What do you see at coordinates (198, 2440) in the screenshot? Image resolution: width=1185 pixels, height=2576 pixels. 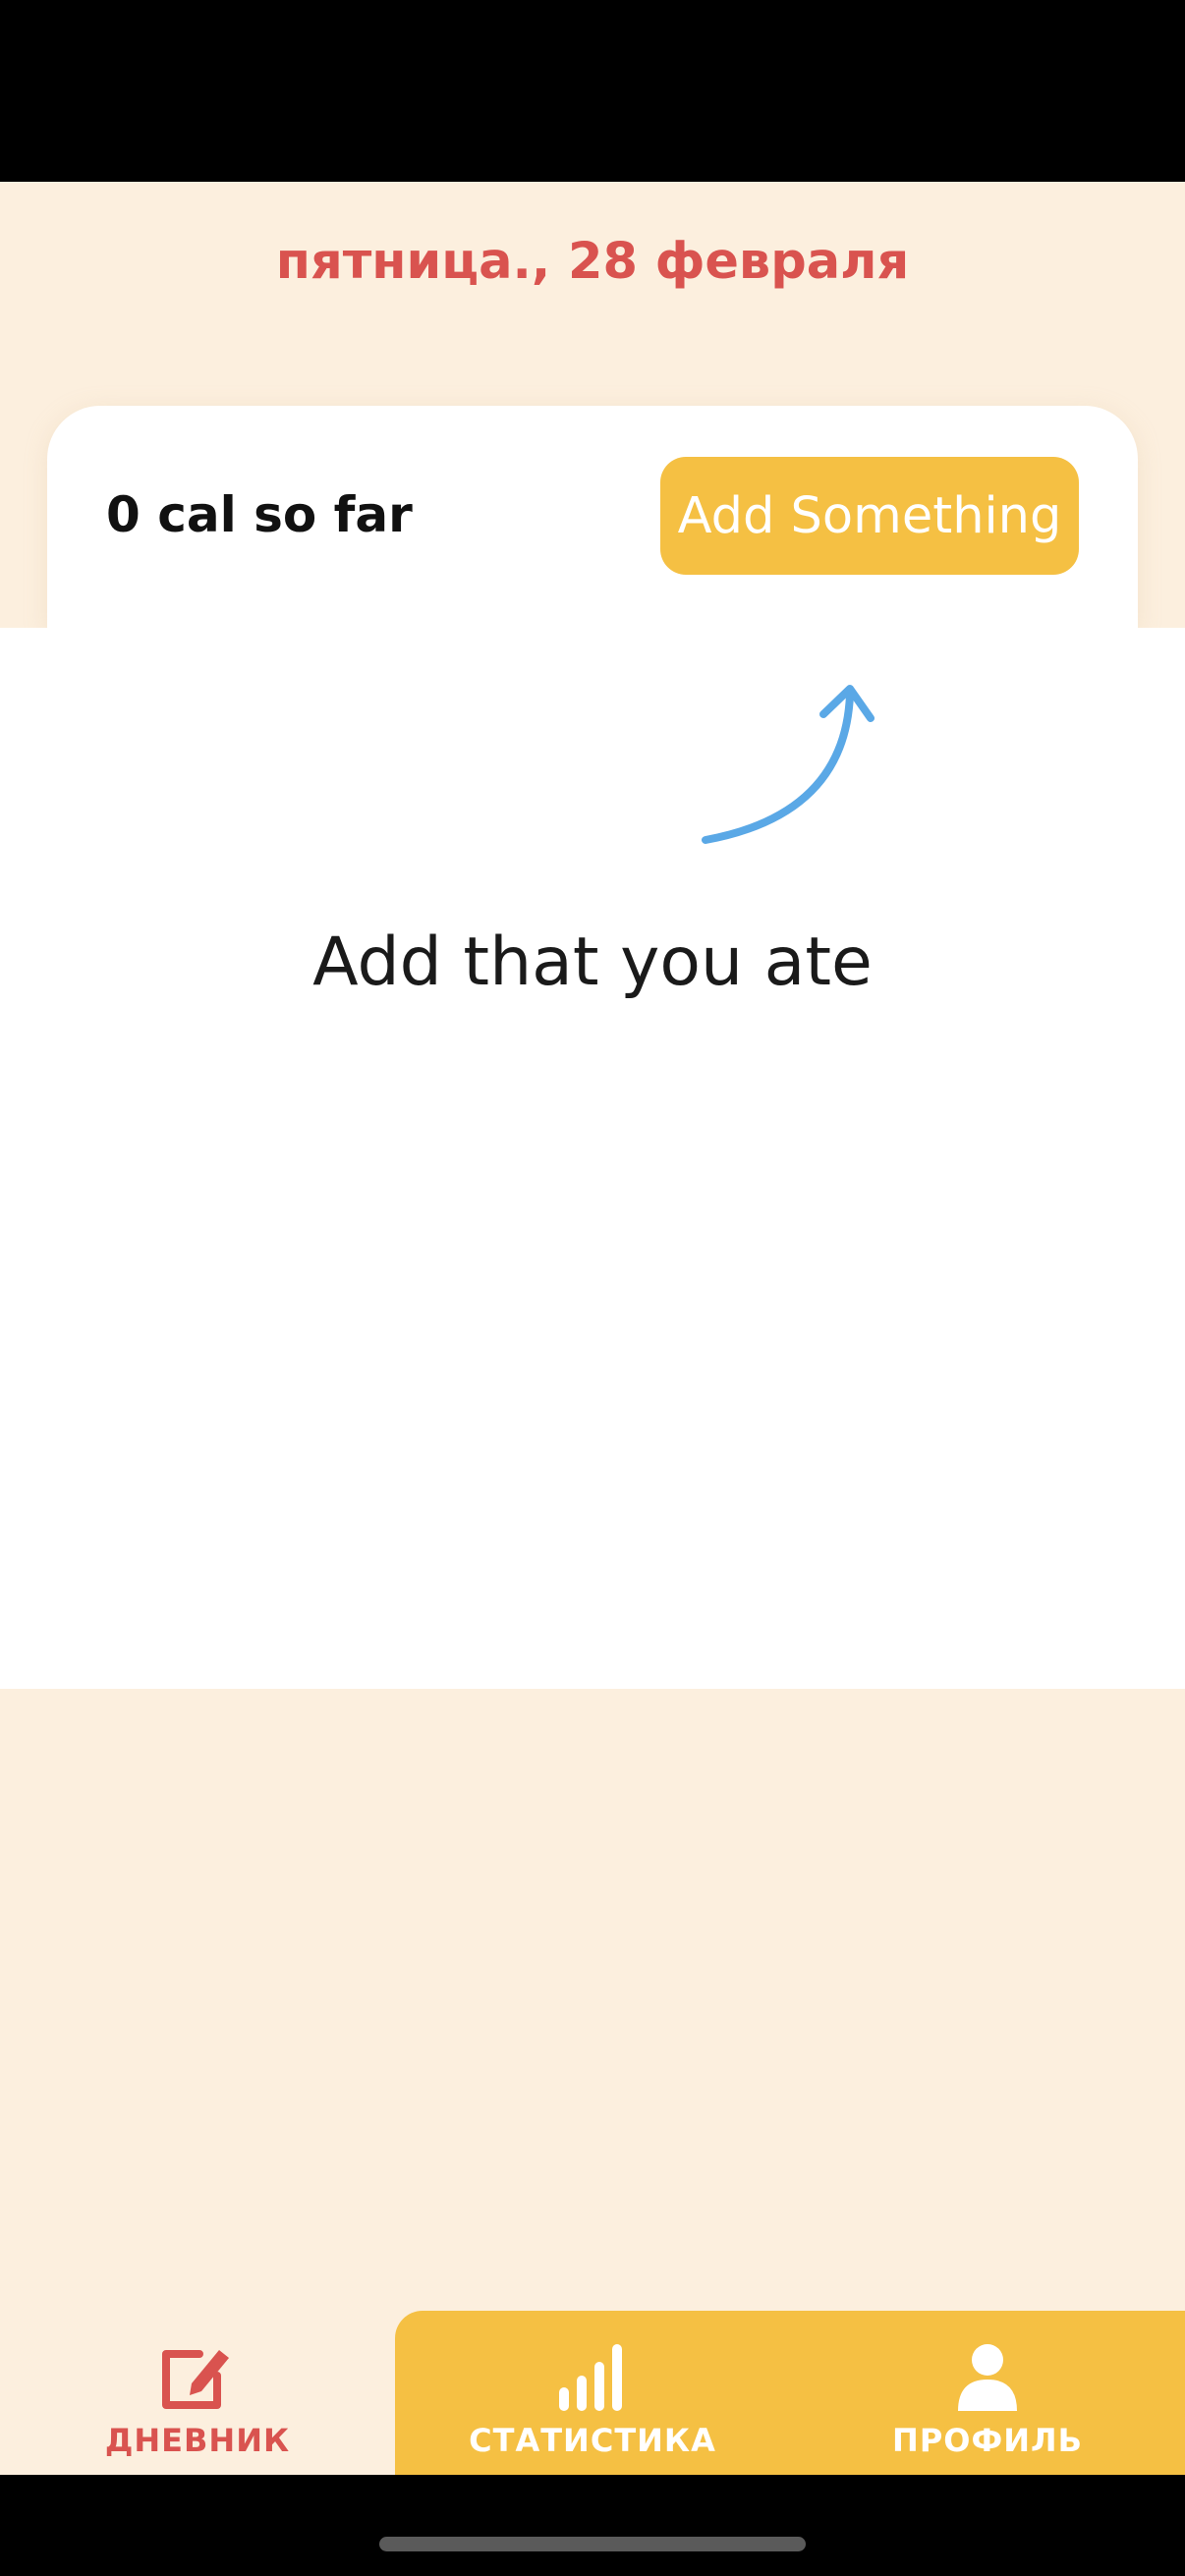 I see `tab-diary-label: ДНЕВНИК` at bounding box center [198, 2440].